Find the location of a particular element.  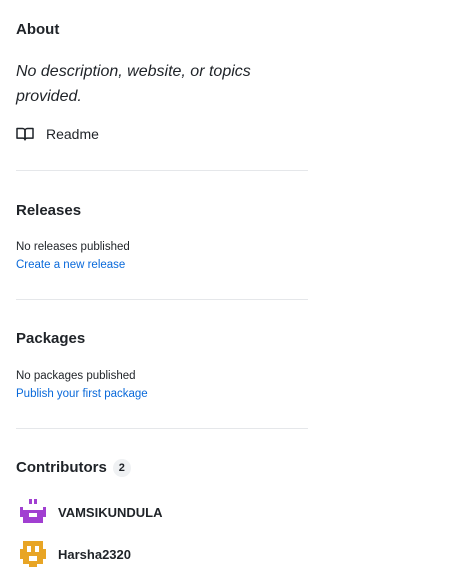

publish-package-link: Publish your first package is located at coordinates (82, 394).